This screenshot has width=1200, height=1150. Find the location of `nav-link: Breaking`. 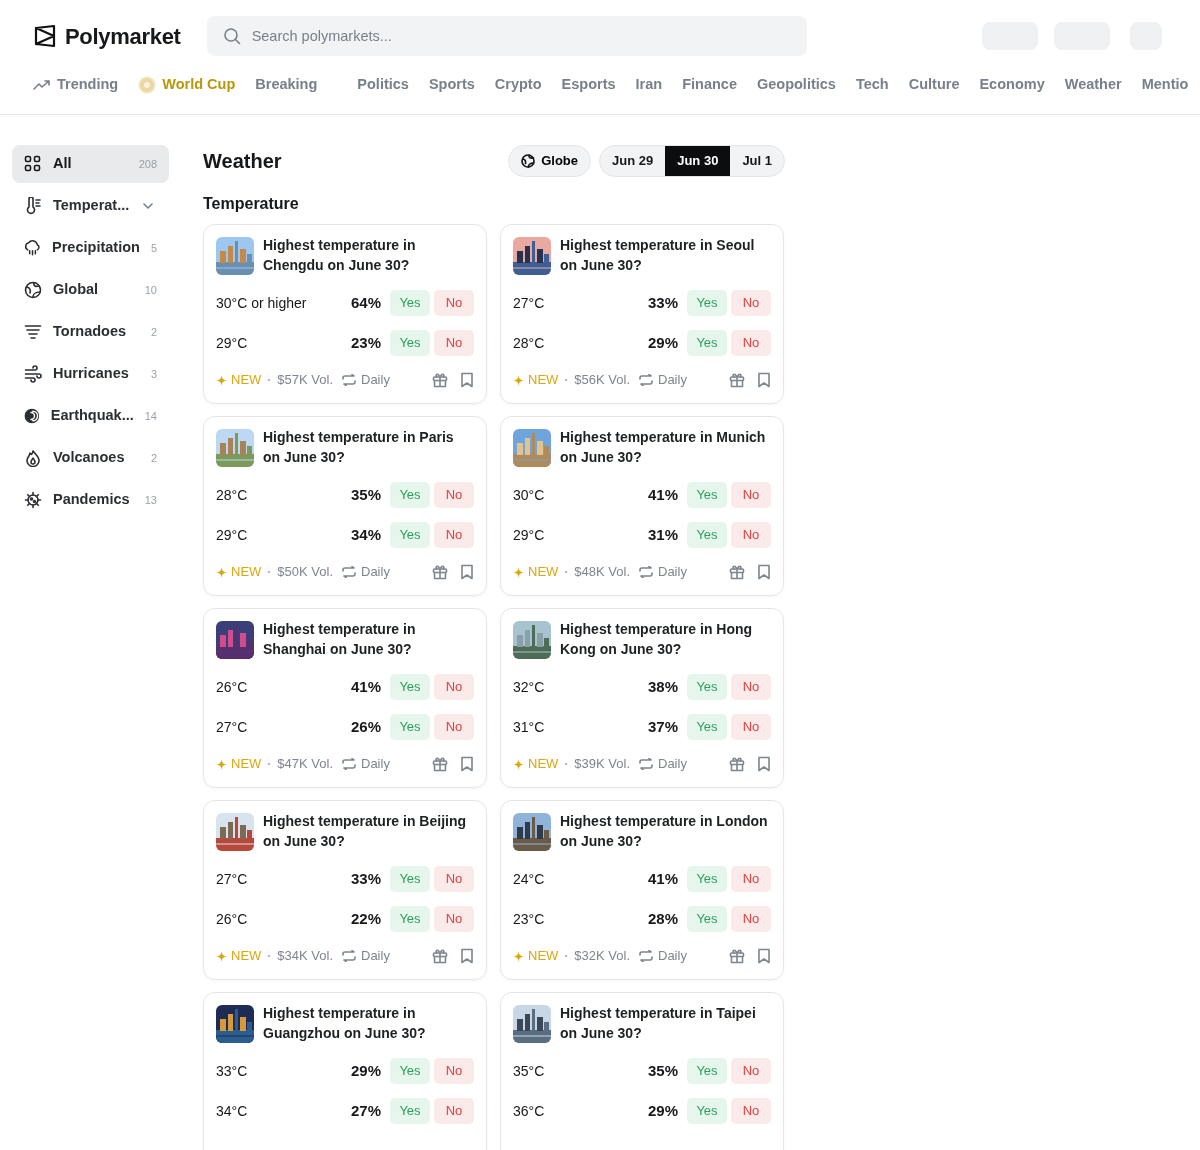

nav-link: Breaking is located at coordinates (286, 85).